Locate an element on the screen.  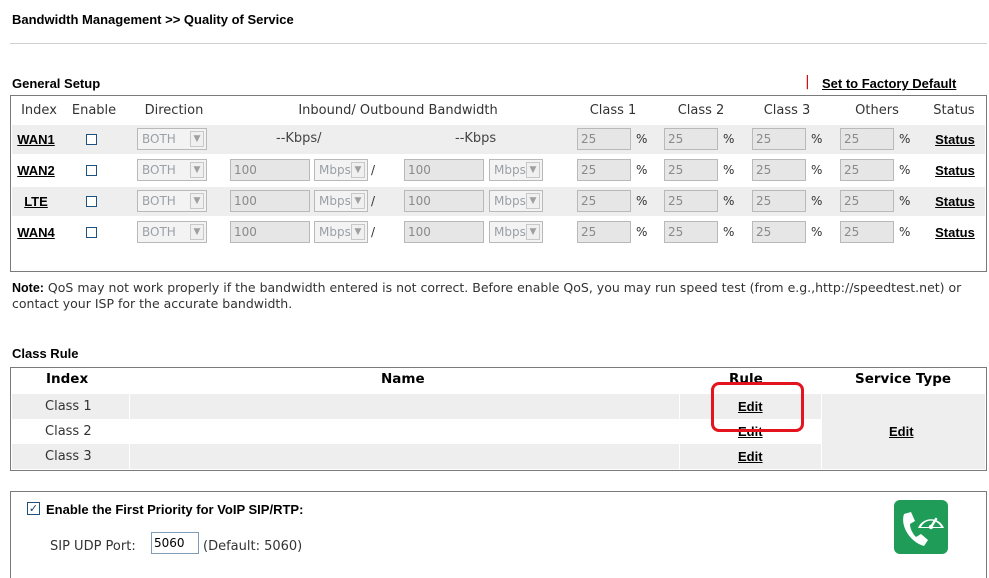
wan2-status-link: Status is located at coordinates (955, 170).